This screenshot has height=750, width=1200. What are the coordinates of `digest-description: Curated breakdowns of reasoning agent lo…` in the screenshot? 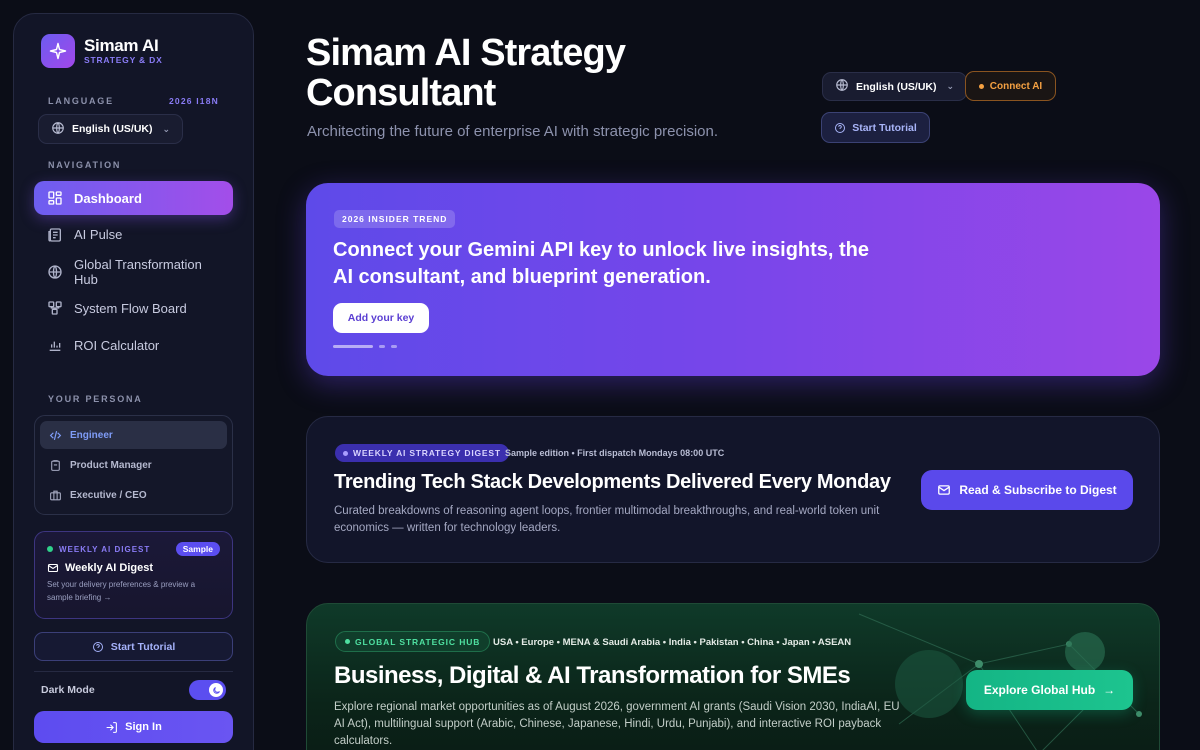 It's located at (607, 519).